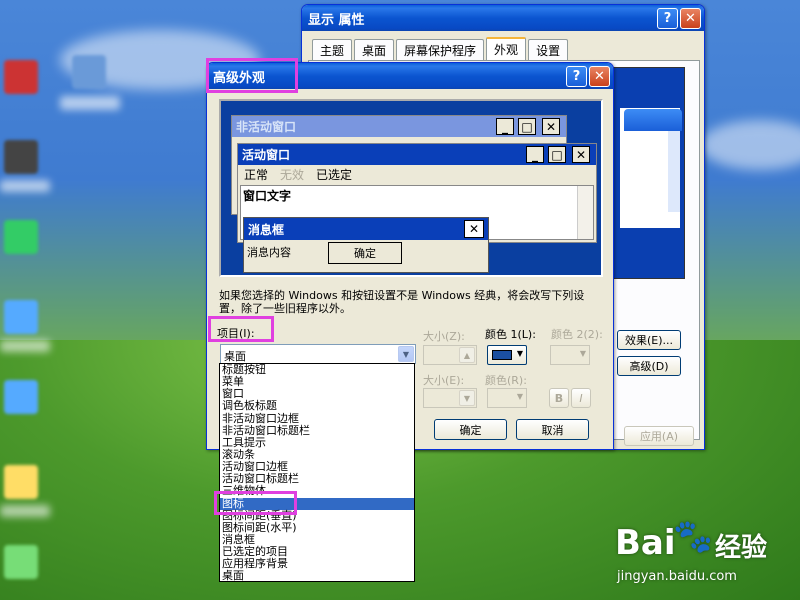 The image size is (800, 600). I want to click on cancel-button: 取消, so click(552, 429).